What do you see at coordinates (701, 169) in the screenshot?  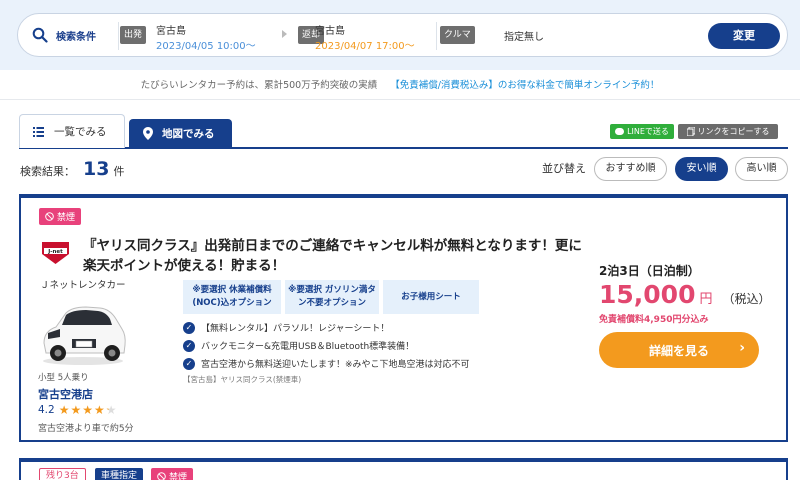 I see `sort-cheapest-button: 安い順` at bounding box center [701, 169].